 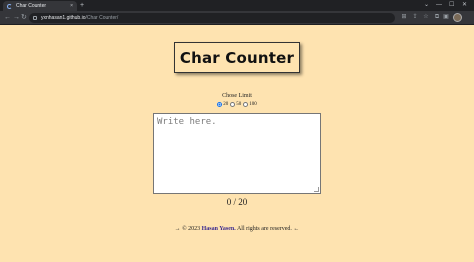 I want to click on limit-option-20: 20, so click(x=222, y=104).